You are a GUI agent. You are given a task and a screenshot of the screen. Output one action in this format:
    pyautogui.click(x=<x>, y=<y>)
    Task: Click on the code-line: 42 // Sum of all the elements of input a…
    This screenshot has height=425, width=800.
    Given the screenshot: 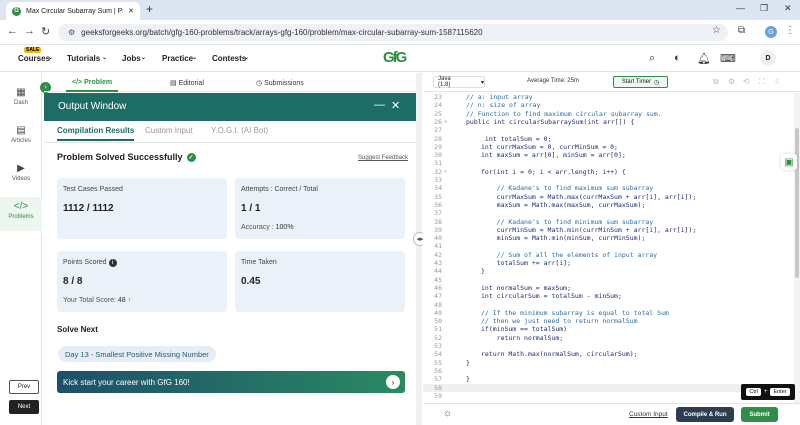 What is the action you would take?
    pyautogui.click(x=611, y=255)
    